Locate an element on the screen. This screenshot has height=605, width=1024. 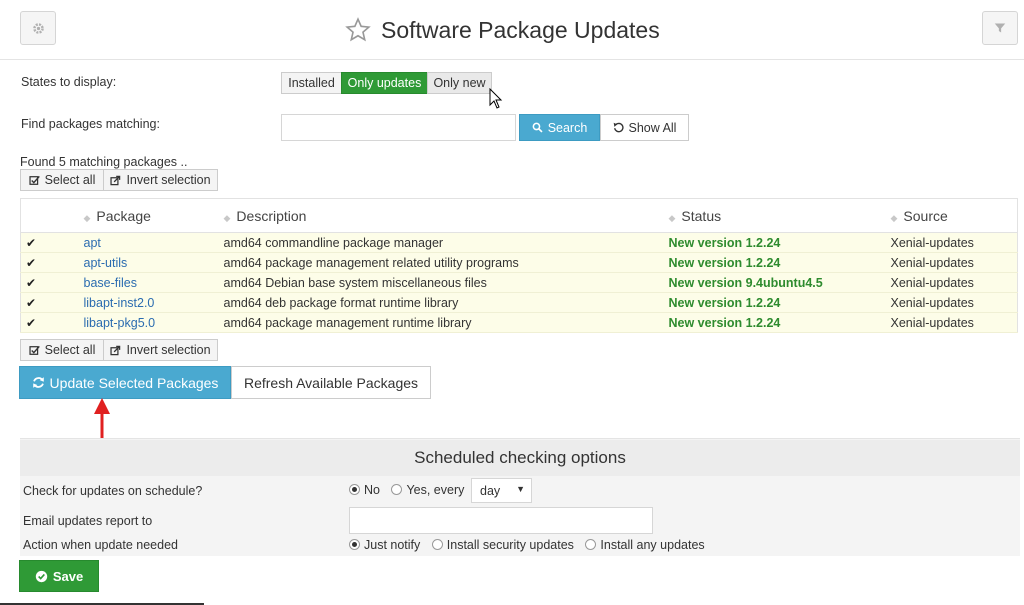
radio-install-any: Install any updates is located at coordinates (645, 545).